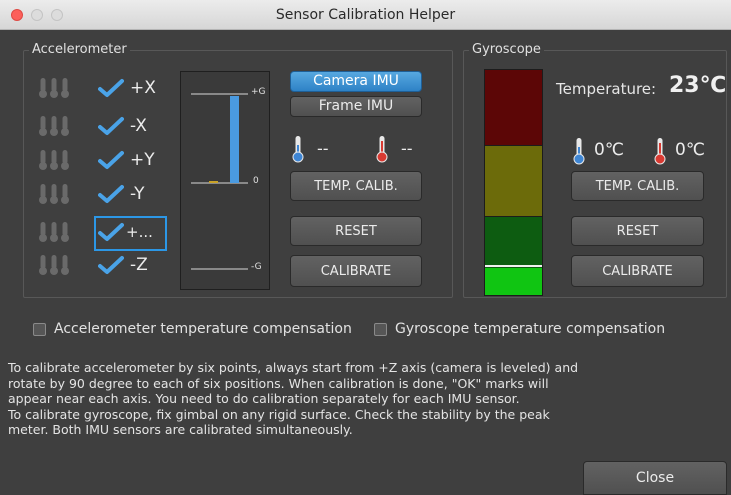 The width and height of the screenshot is (731, 495). Describe the element at coordinates (380, 329) in the screenshot. I see `gyro-temp-comp-checkbox` at that location.